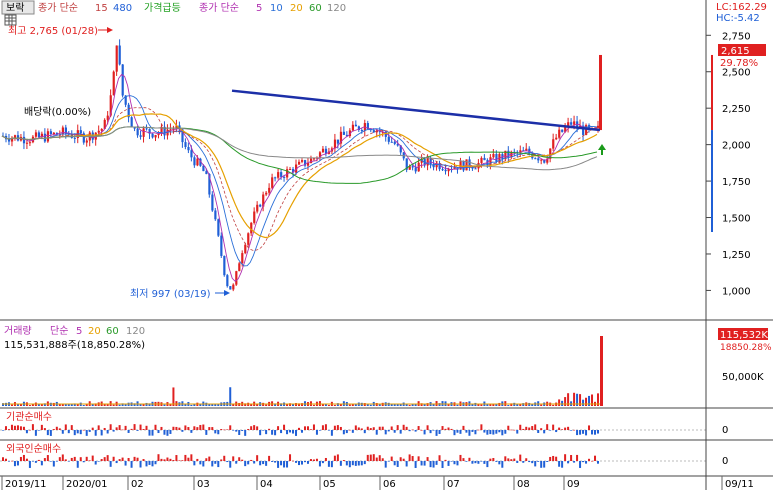 The width and height of the screenshot is (773, 494). Describe the element at coordinates (259, 8) in the screenshot. I see `ma-5: 5` at that location.